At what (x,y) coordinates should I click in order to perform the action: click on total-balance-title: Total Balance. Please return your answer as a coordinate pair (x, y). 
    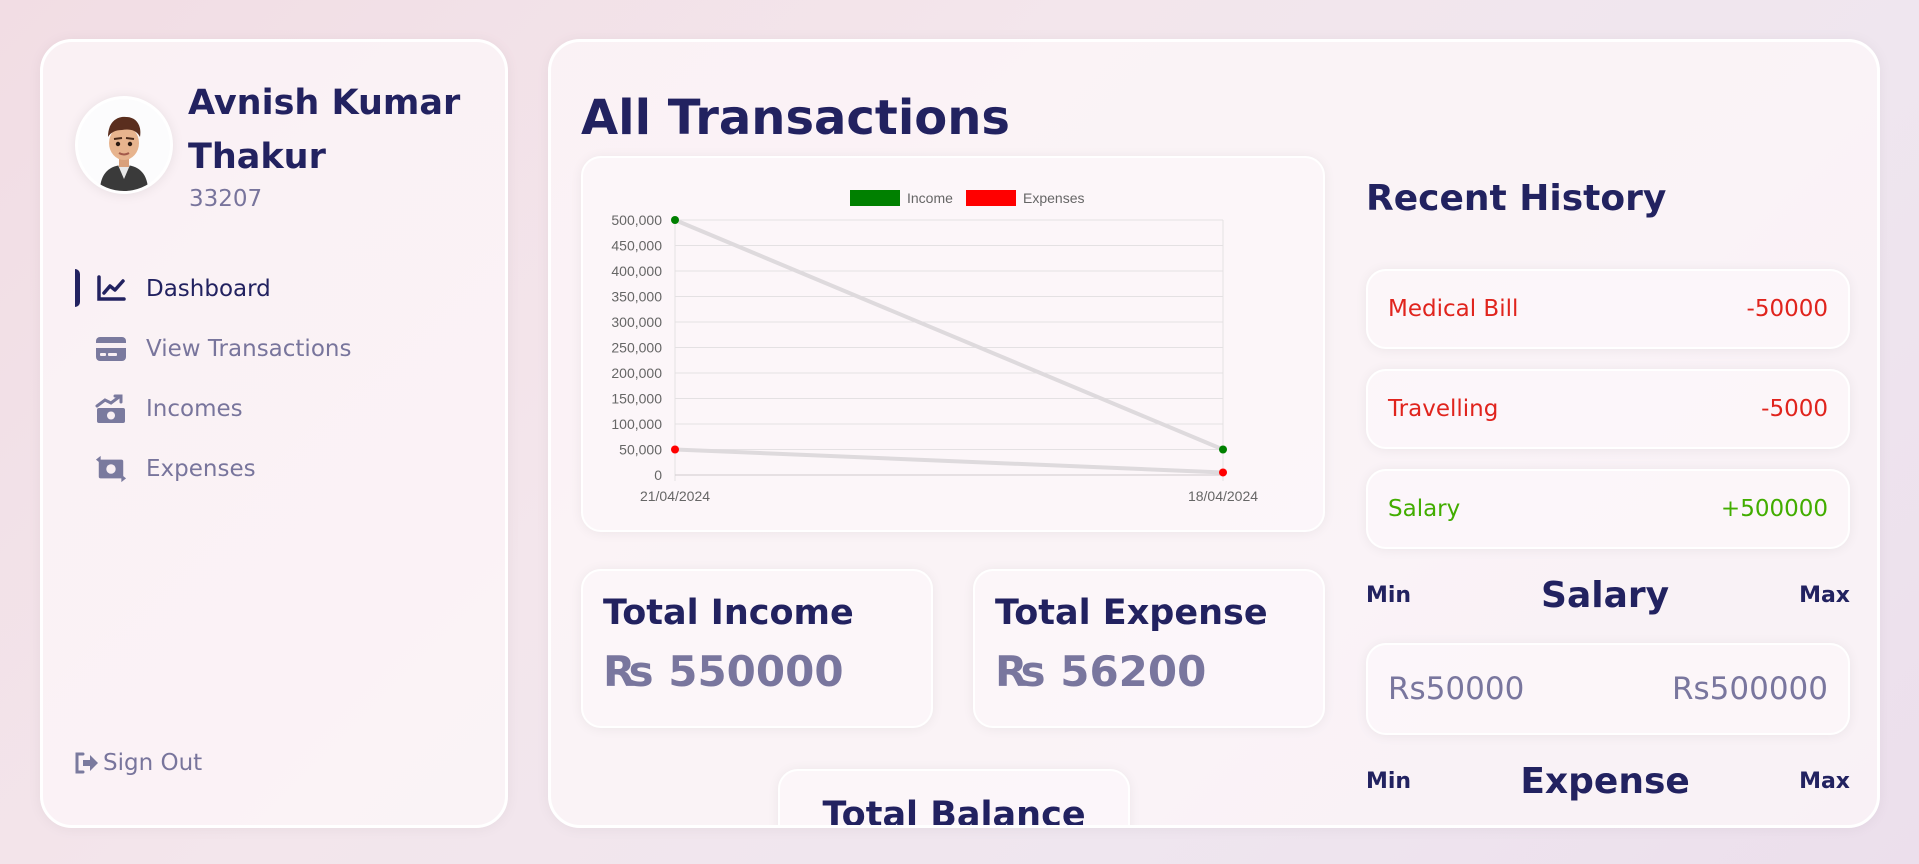
    Looking at the image, I should click on (954, 811).